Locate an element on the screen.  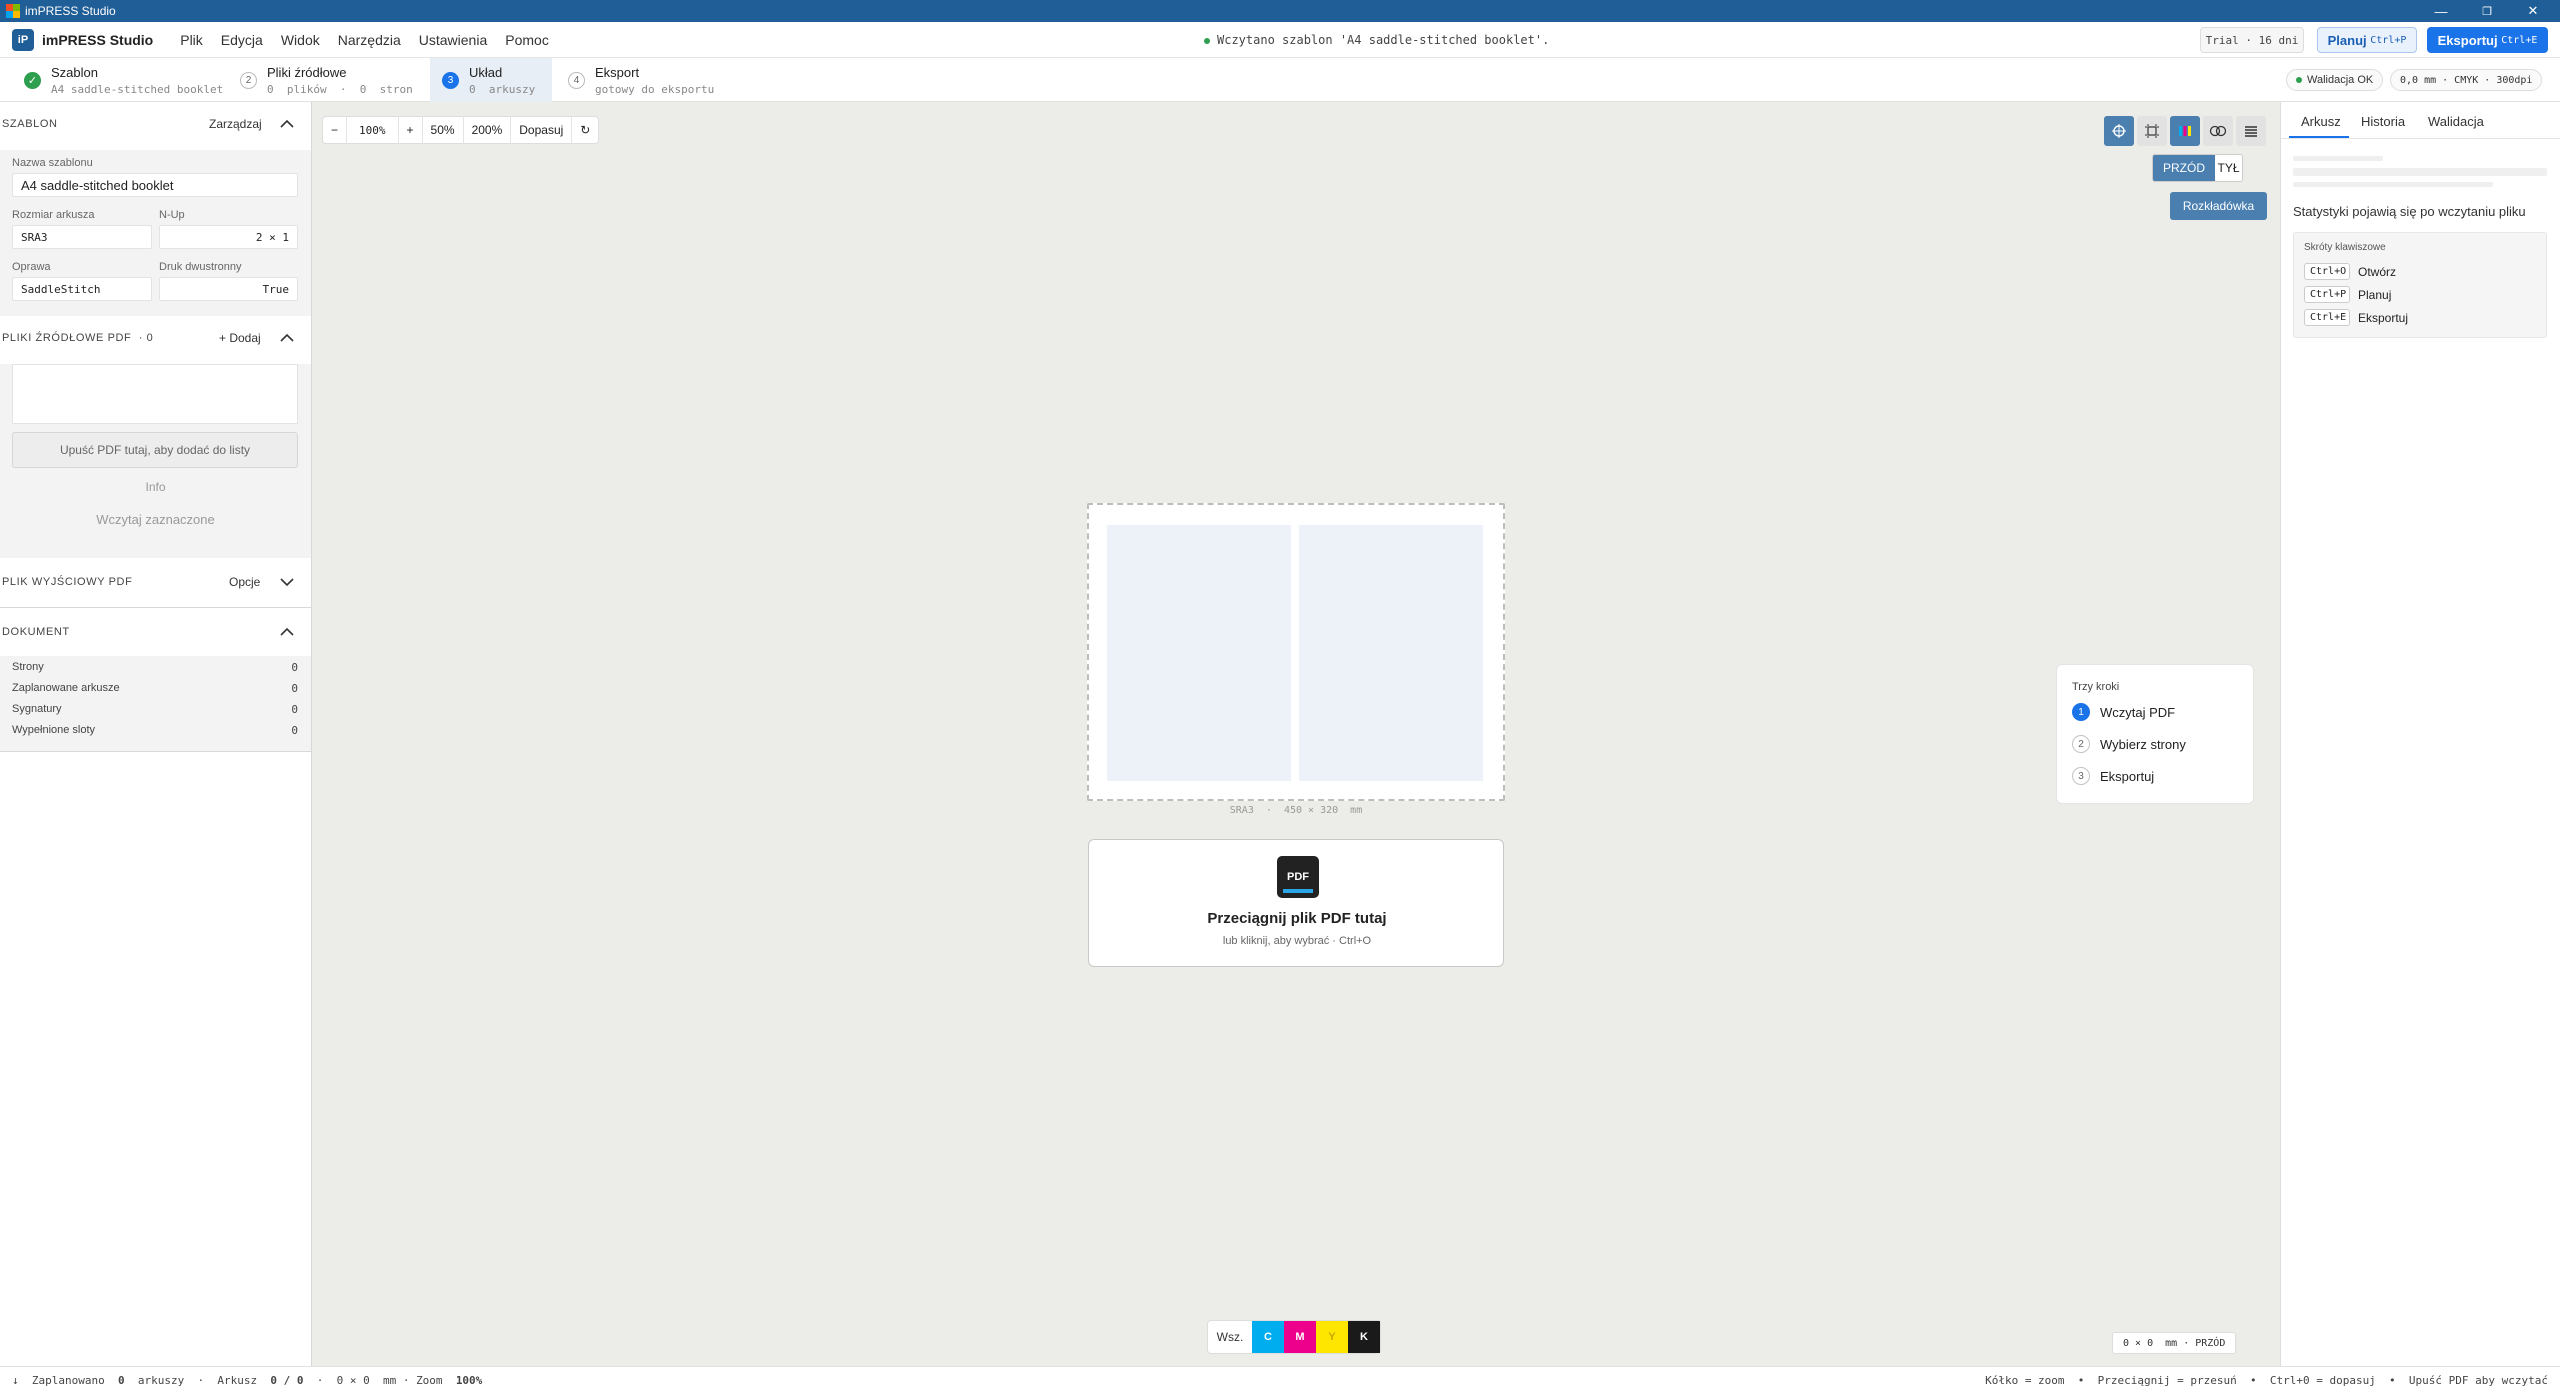
tab-validation: Walidacja is located at coordinates (2456, 121).